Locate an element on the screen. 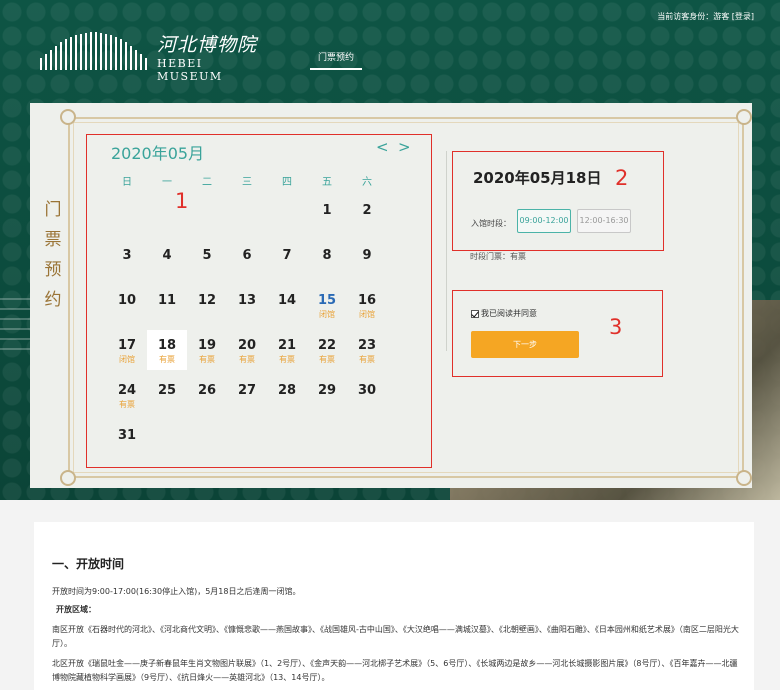  weekday-label: 日 is located at coordinates (127, 182).